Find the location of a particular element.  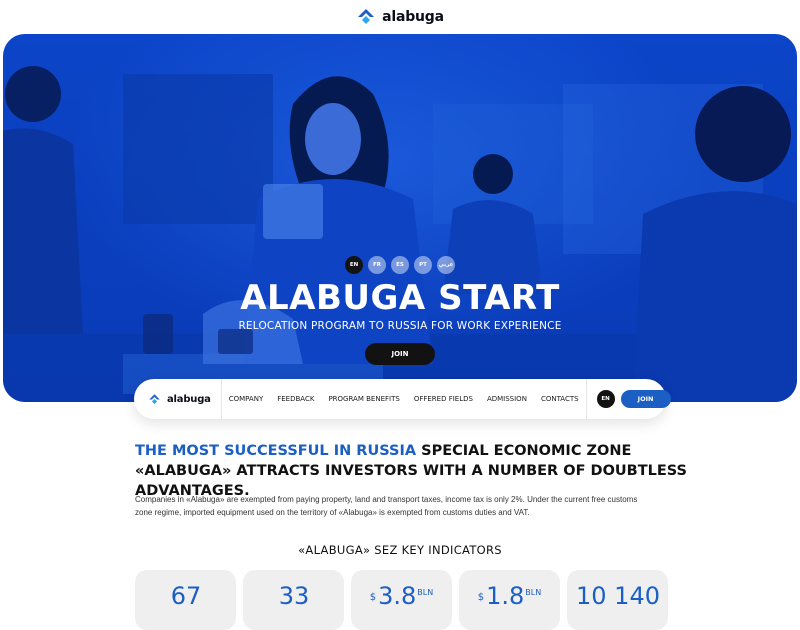

top-logo: alabuga is located at coordinates (400, 17).